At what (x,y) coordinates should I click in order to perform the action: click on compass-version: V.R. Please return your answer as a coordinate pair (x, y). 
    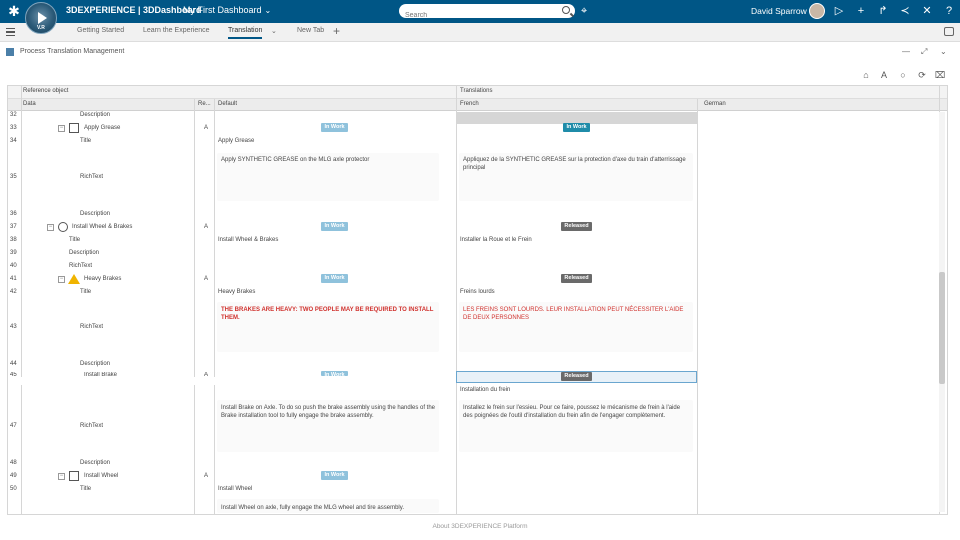
    Looking at the image, I should click on (41, 28).